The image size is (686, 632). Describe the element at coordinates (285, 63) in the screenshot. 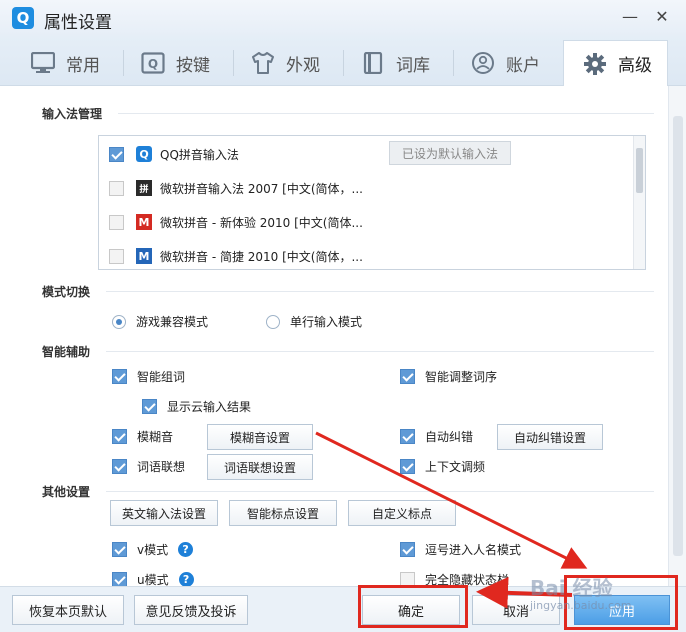

I see `tab-appearance: 外观` at that location.